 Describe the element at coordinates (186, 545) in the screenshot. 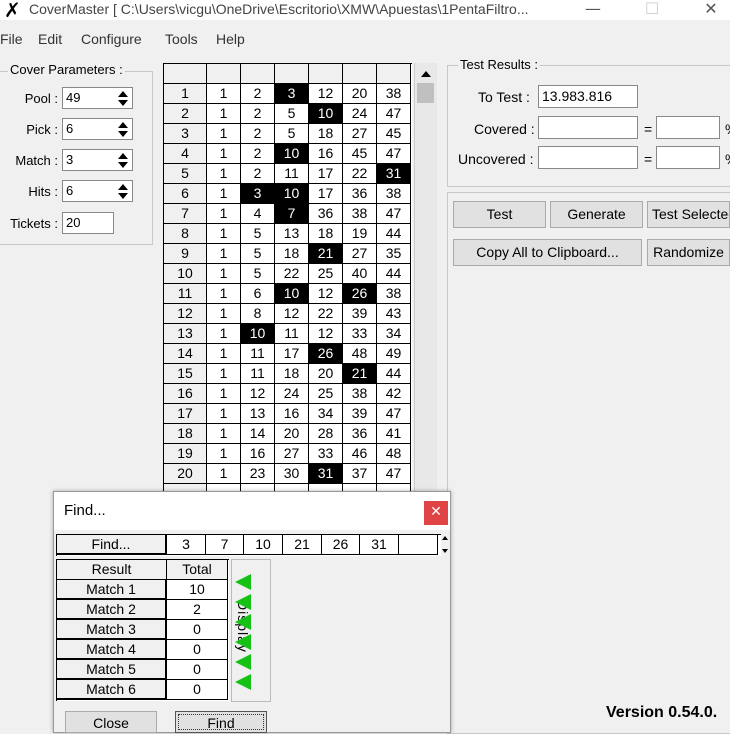

I see `find-number-cell: 3` at that location.